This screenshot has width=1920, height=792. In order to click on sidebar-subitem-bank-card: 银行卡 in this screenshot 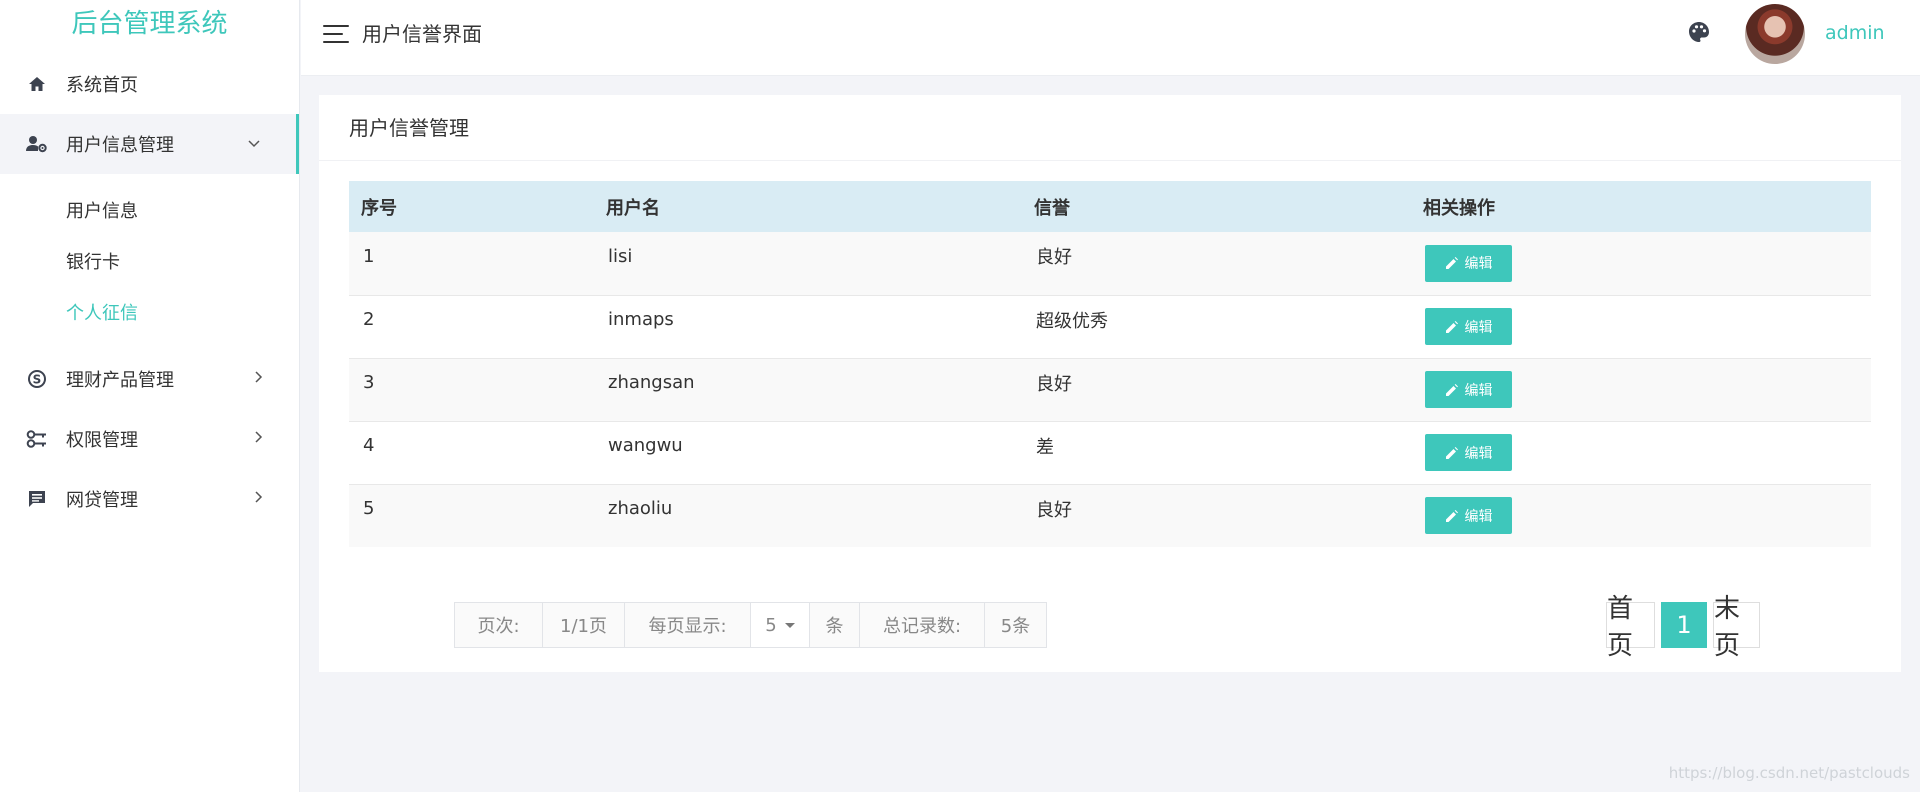, I will do `click(149, 262)`.